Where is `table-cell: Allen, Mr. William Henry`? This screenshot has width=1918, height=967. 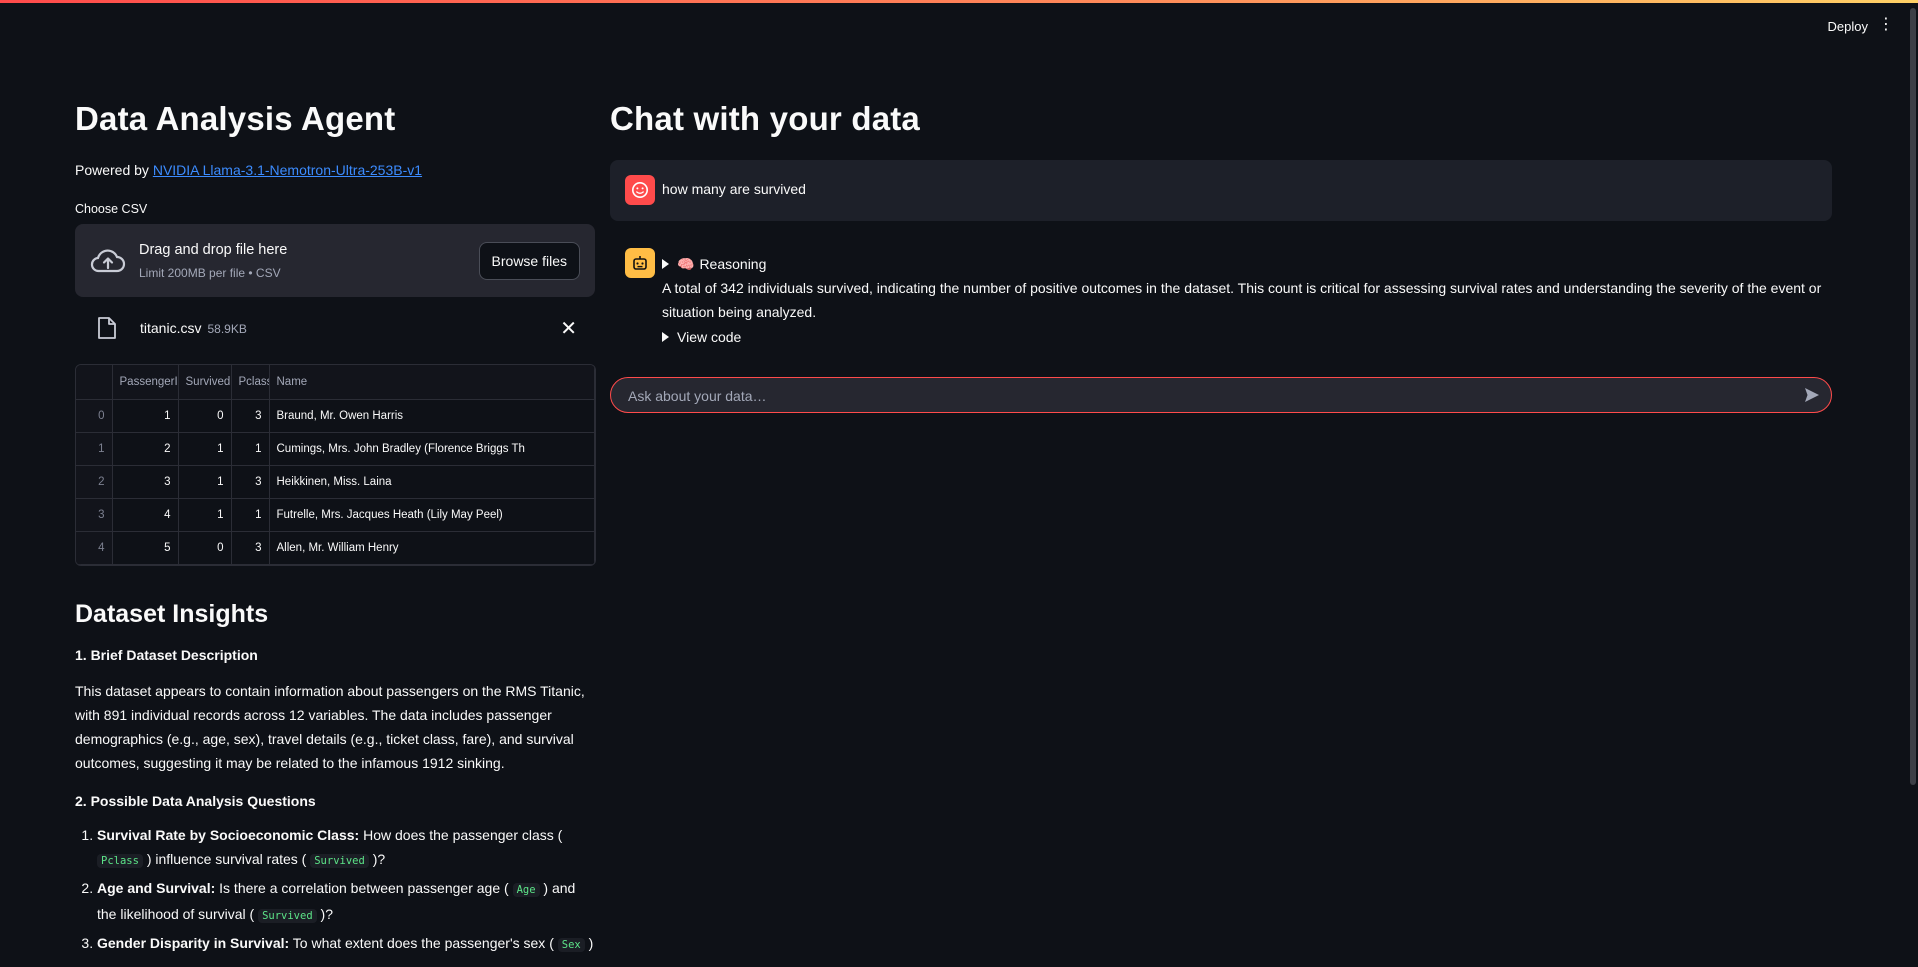 table-cell: Allen, Mr. William Henry is located at coordinates (432, 548).